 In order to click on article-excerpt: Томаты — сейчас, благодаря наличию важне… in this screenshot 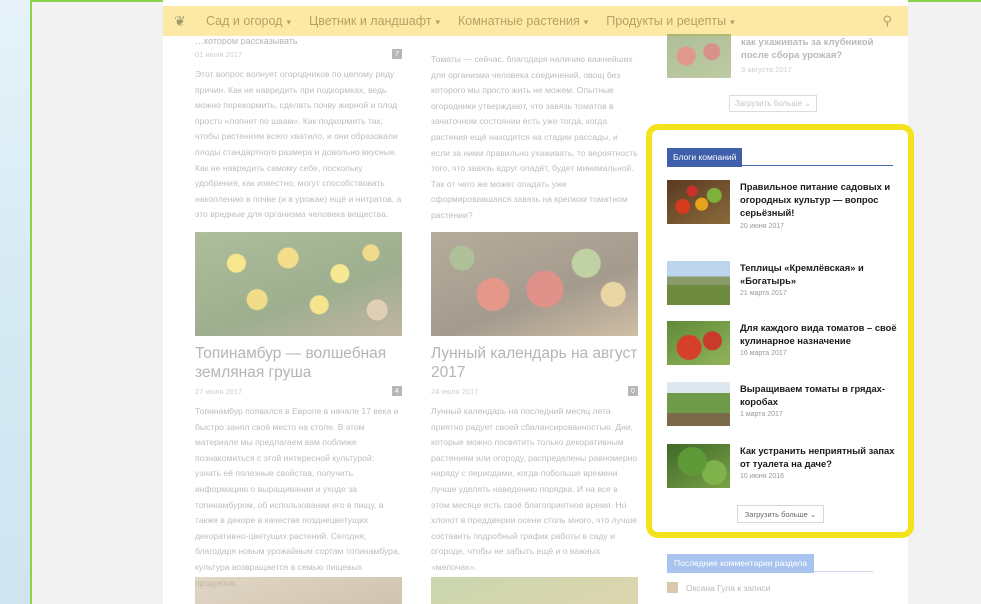, I will do `click(534, 137)`.